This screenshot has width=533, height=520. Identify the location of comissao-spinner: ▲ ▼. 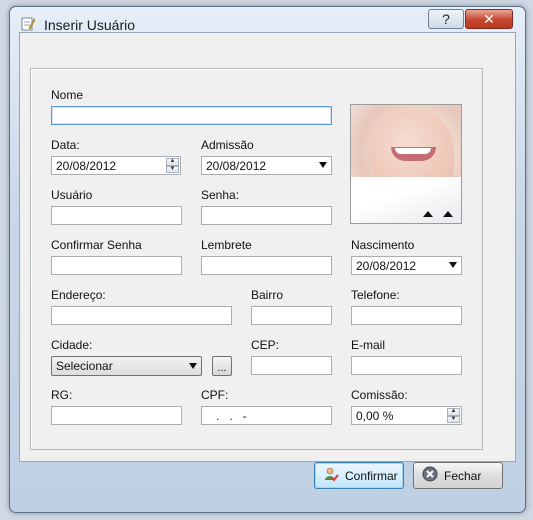
(453, 415).